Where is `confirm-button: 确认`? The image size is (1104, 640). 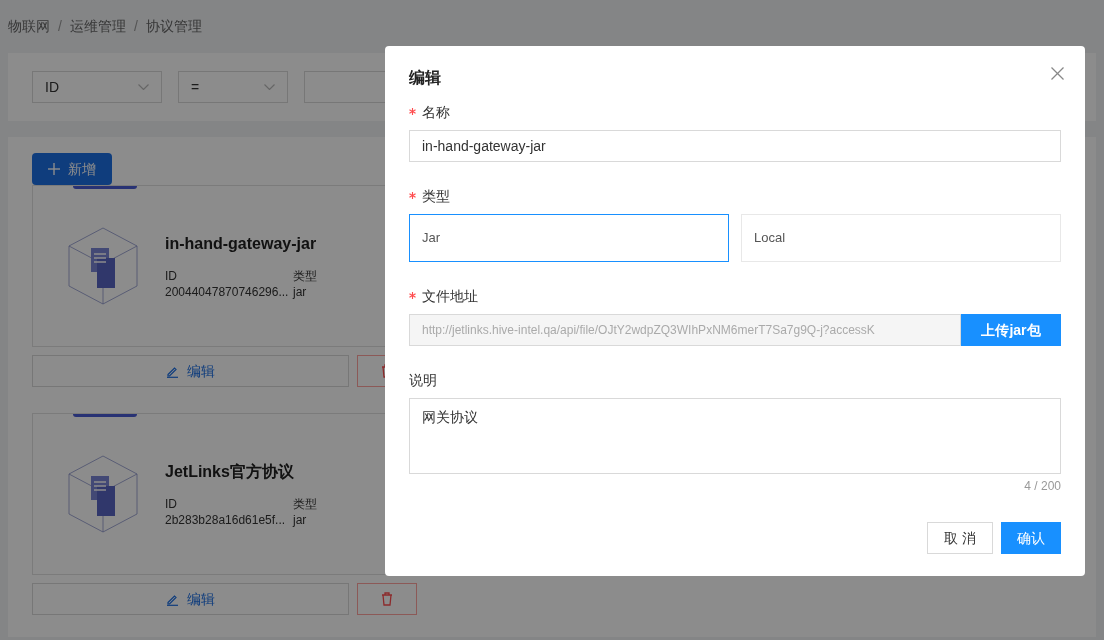
confirm-button: 确认 is located at coordinates (1031, 538).